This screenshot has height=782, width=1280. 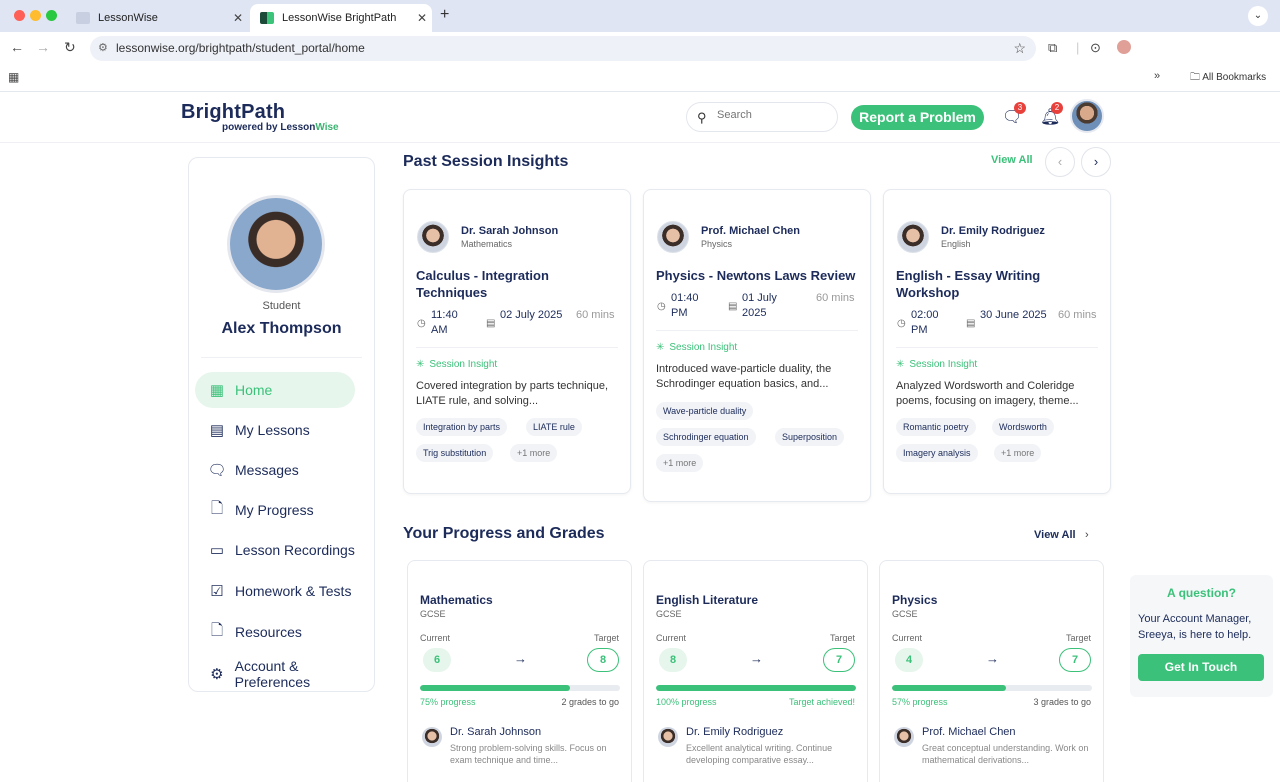 I want to click on tab-title: LessonWise, so click(x=128, y=18).